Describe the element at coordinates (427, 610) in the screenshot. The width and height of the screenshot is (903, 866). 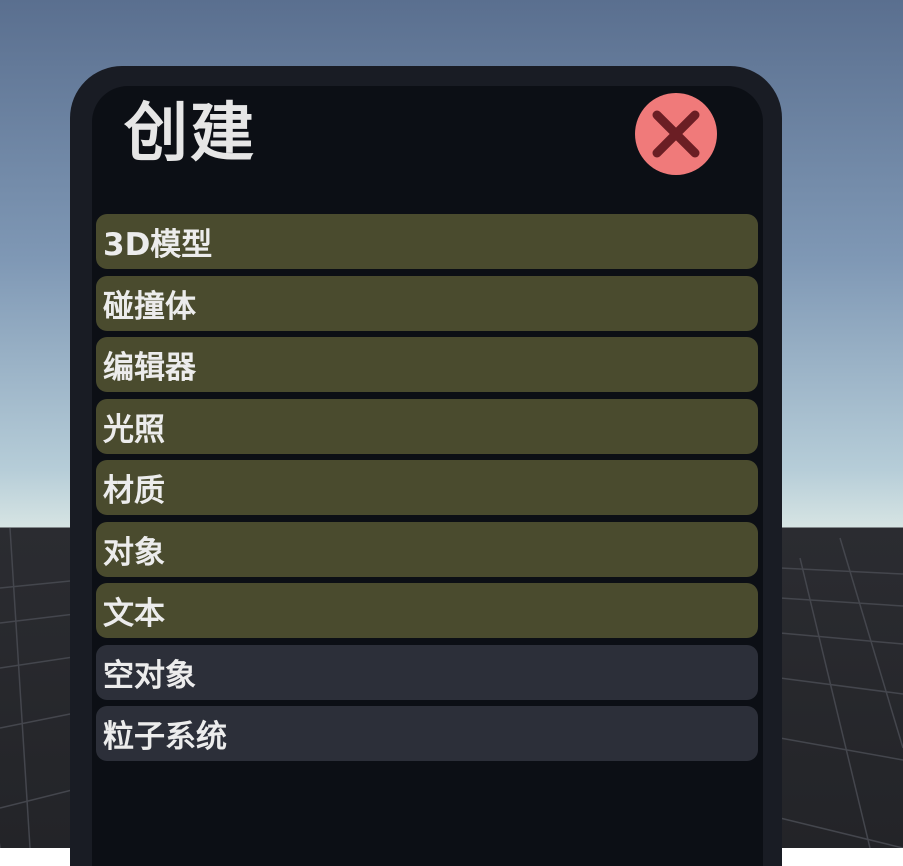
I see `menu-item-text: 文本` at that location.